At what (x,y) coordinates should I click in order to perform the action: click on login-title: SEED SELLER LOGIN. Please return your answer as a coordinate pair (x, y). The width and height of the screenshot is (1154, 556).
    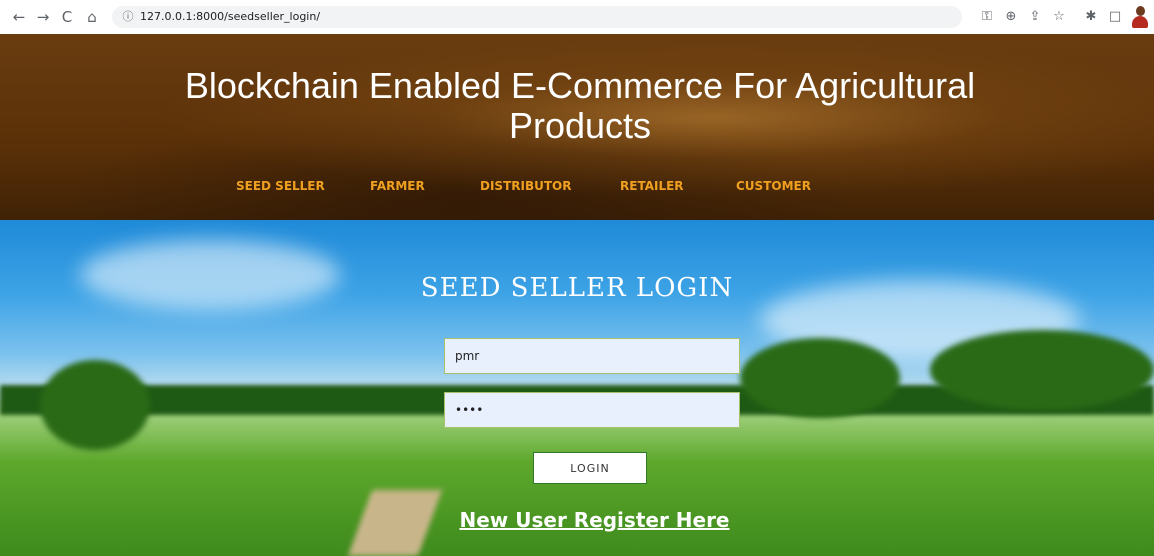
    Looking at the image, I should click on (577, 288).